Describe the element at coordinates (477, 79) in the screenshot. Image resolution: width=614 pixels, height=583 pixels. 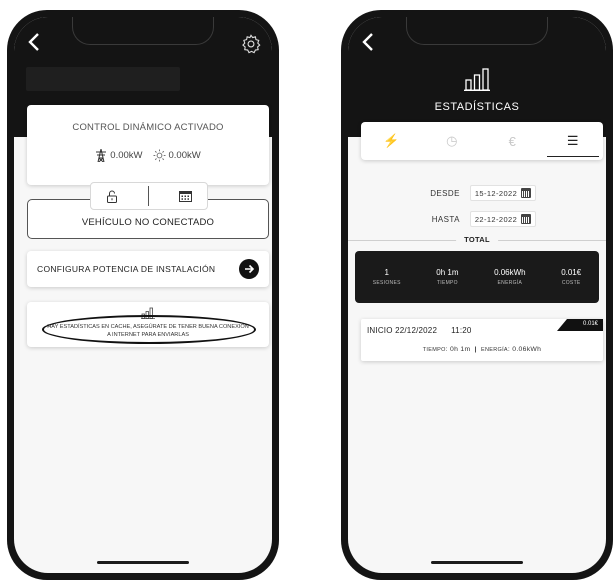
I see `bar-chart-icon` at that location.